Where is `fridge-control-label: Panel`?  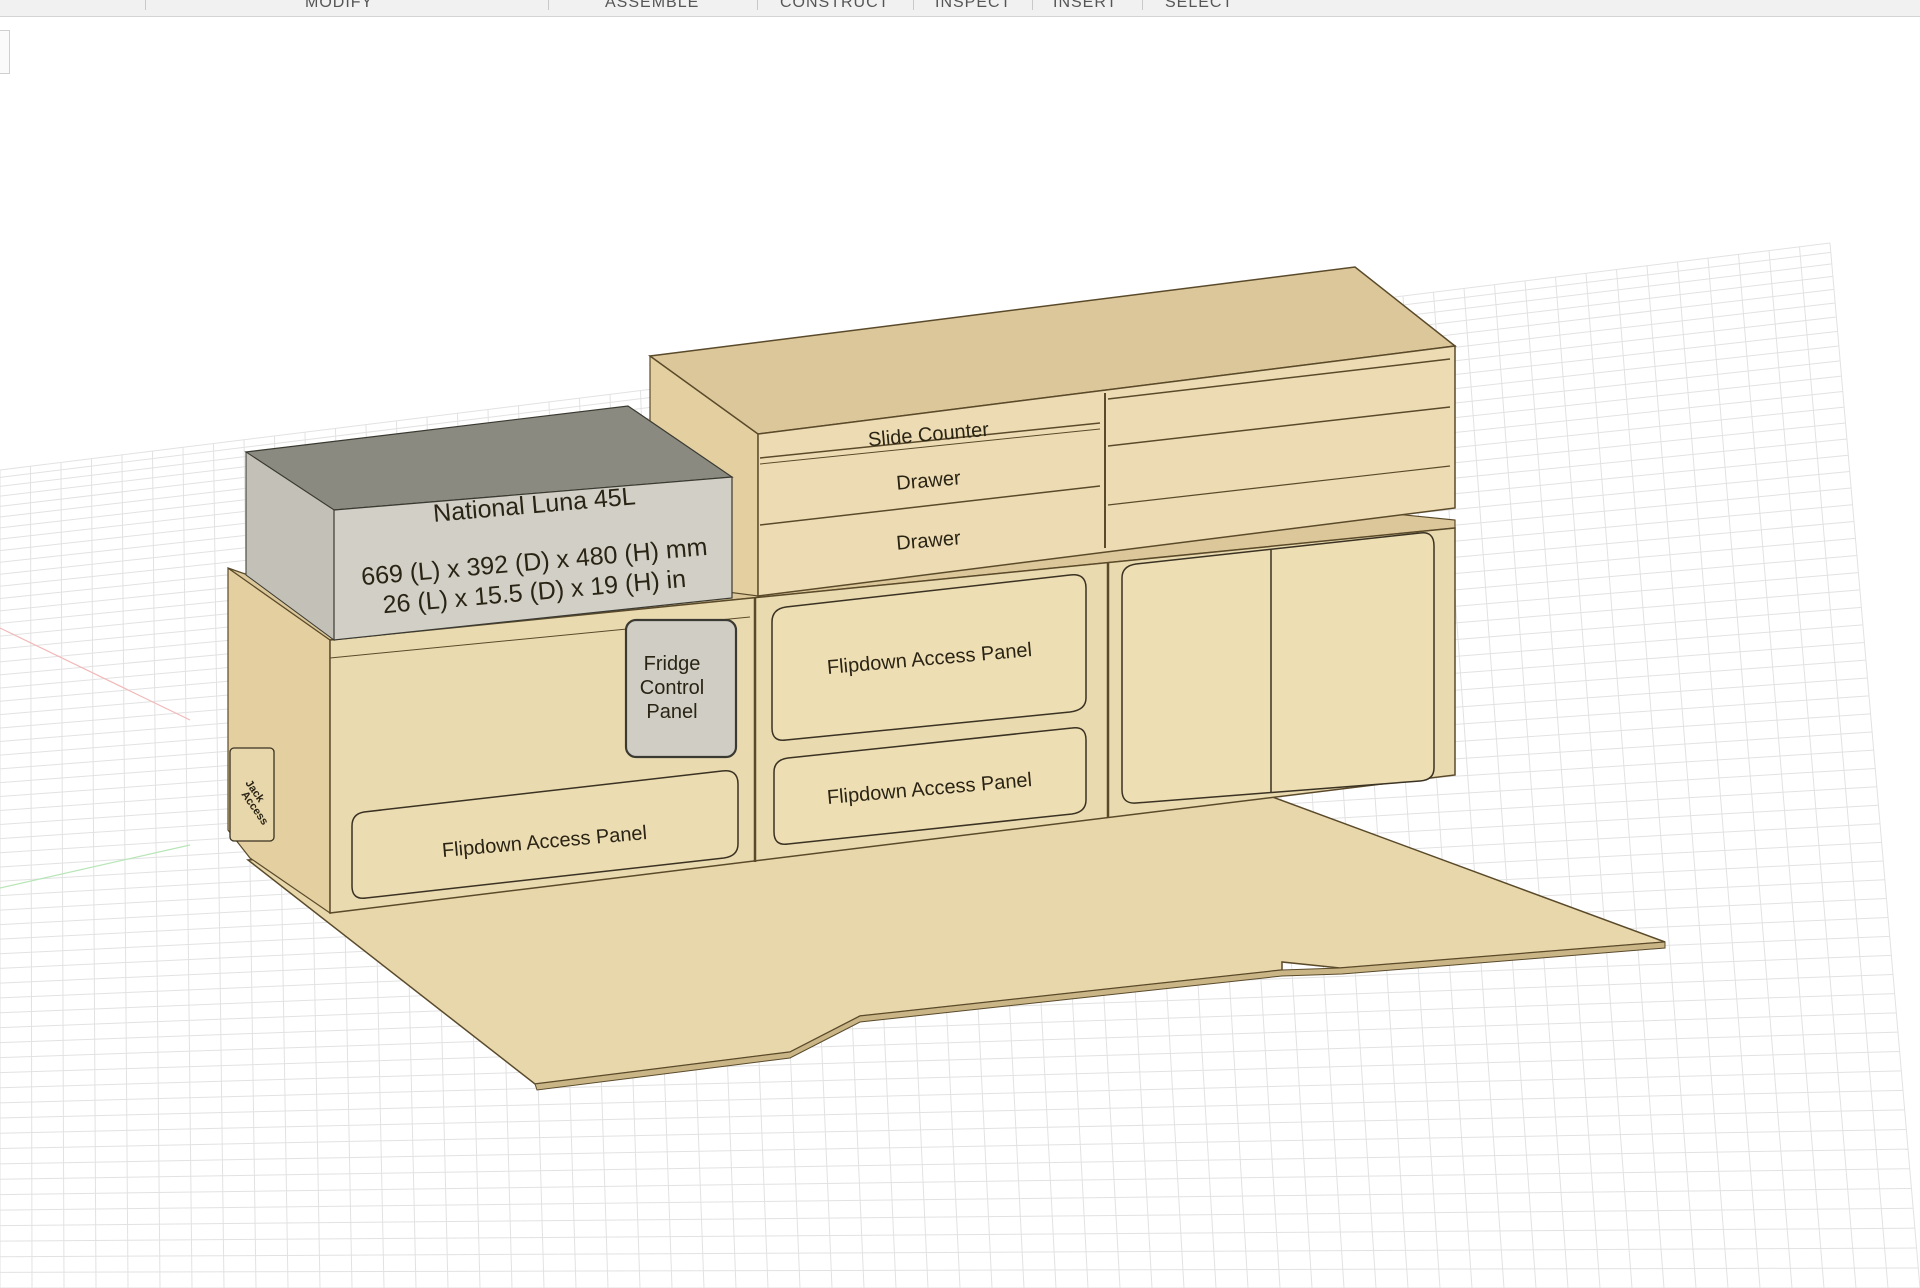
fridge-control-label: Panel is located at coordinates (671, 712).